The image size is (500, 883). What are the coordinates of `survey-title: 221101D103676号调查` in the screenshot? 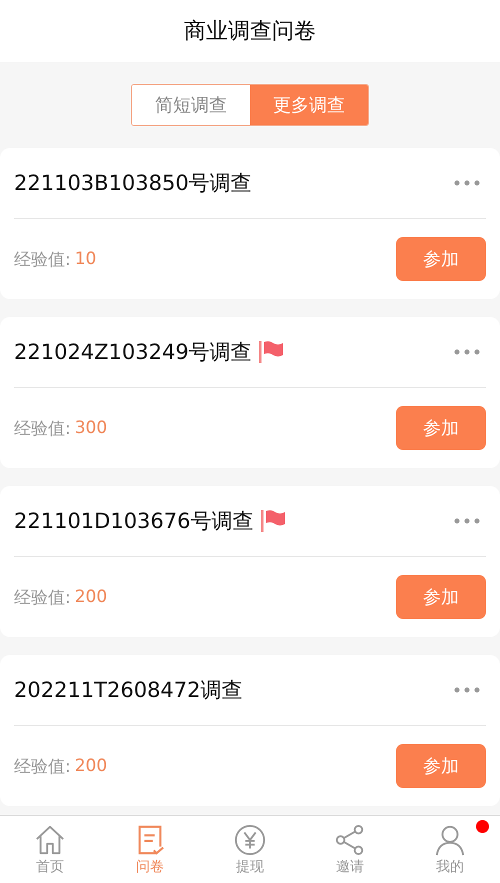 It's located at (134, 521).